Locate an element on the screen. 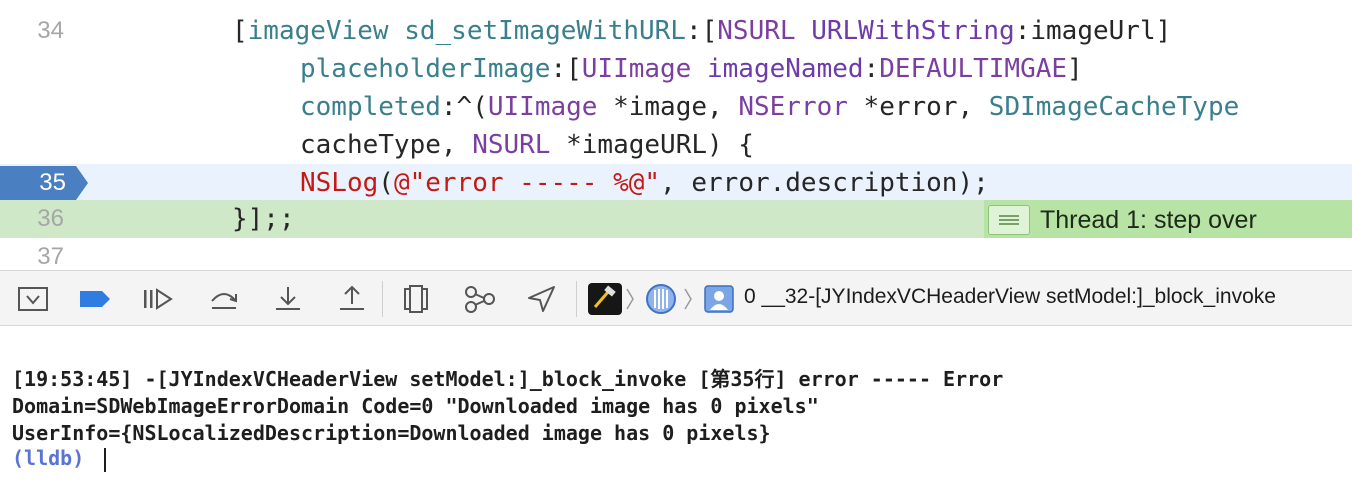  code-token: completed is located at coordinates (370, 107).